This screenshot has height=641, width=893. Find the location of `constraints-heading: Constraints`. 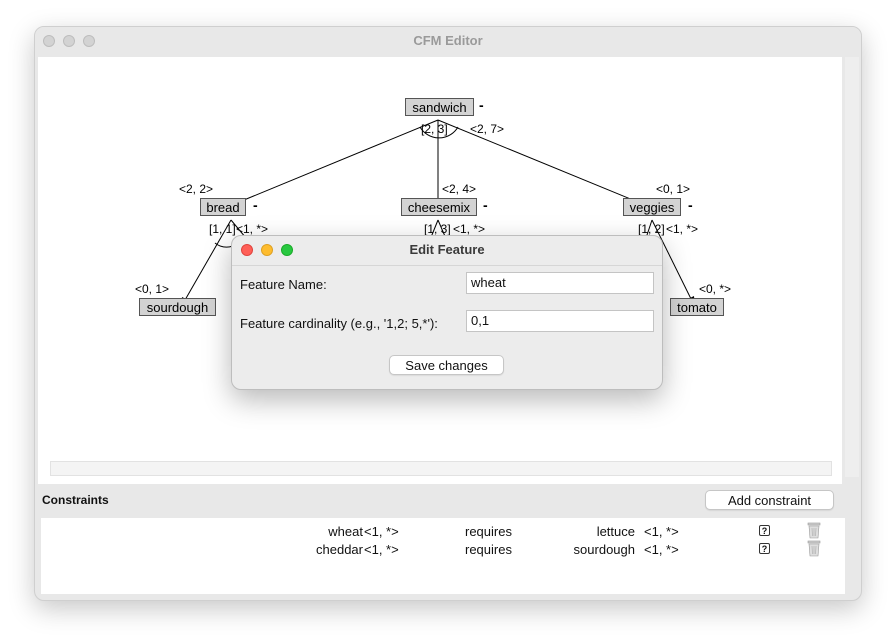

constraints-heading: Constraints is located at coordinates (75, 500).